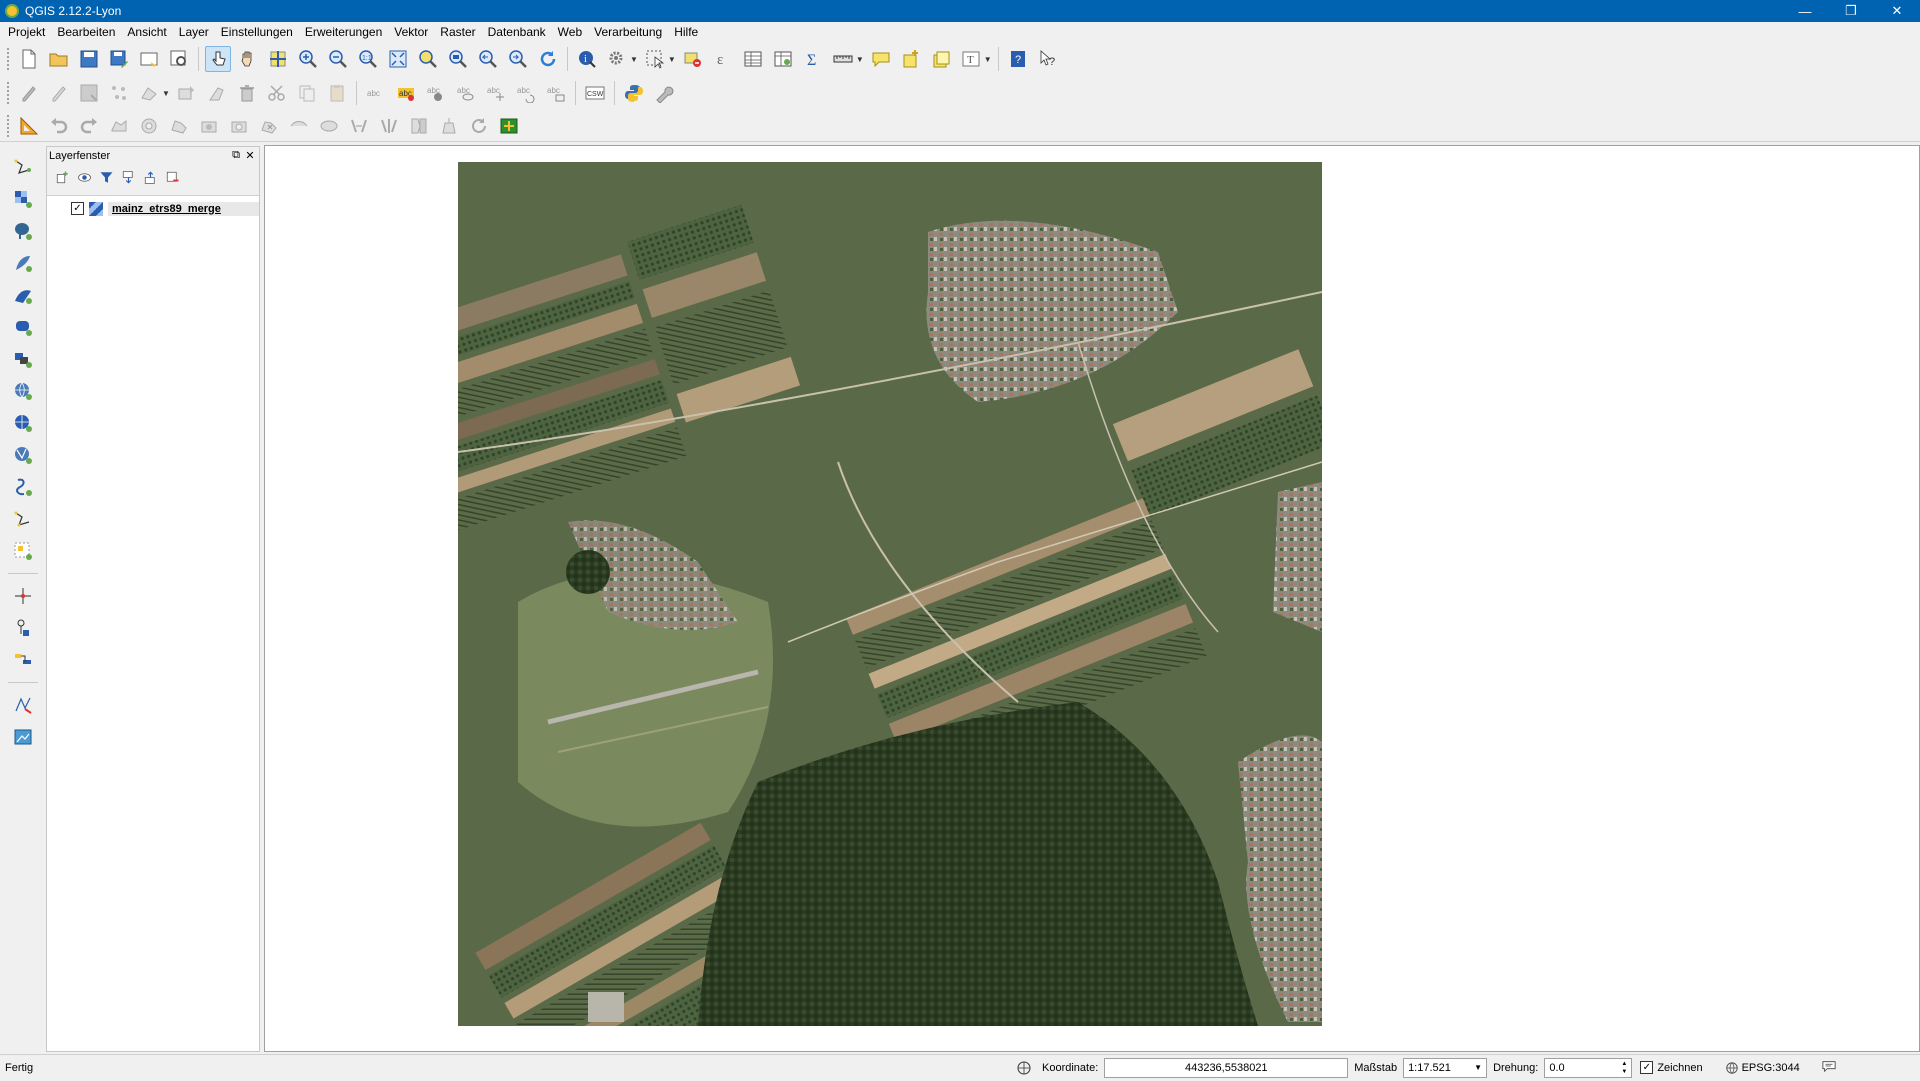 This screenshot has width=1920, height=1081. Describe the element at coordinates (236, 155) in the screenshot. I see `float-panel-icon: ⧉` at that location.